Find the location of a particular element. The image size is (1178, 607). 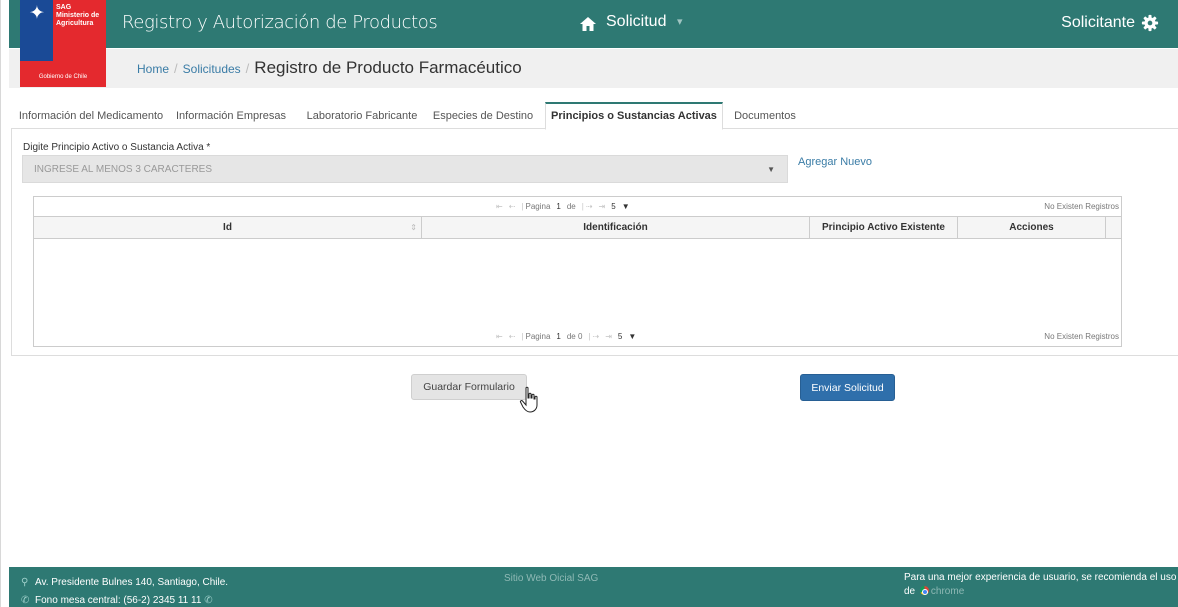

tab-laboratorio-fabricante: Laboratorio Fabricante is located at coordinates (362, 115).